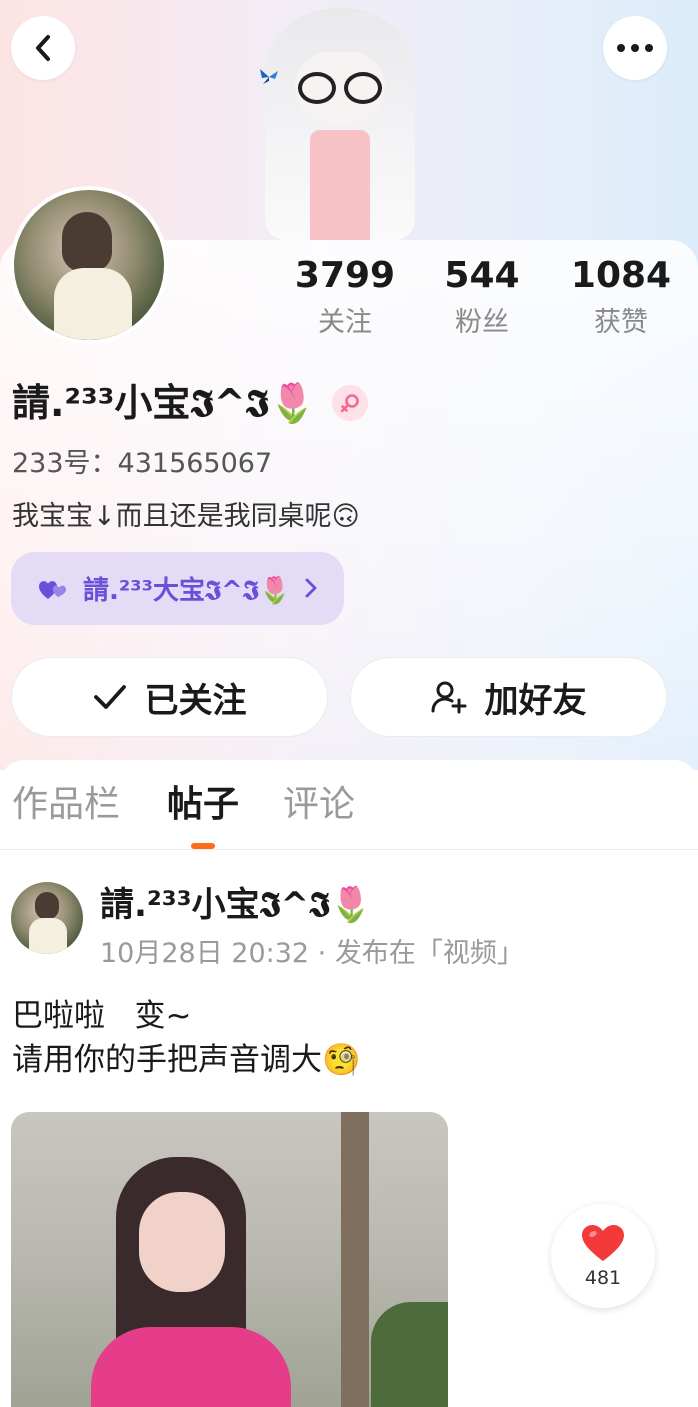 The width and height of the screenshot is (698, 1407). What do you see at coordinates (482, 322) in the screenshot?
I see `stat-fans-label: 粉丝` at bounding box center [482, 322].